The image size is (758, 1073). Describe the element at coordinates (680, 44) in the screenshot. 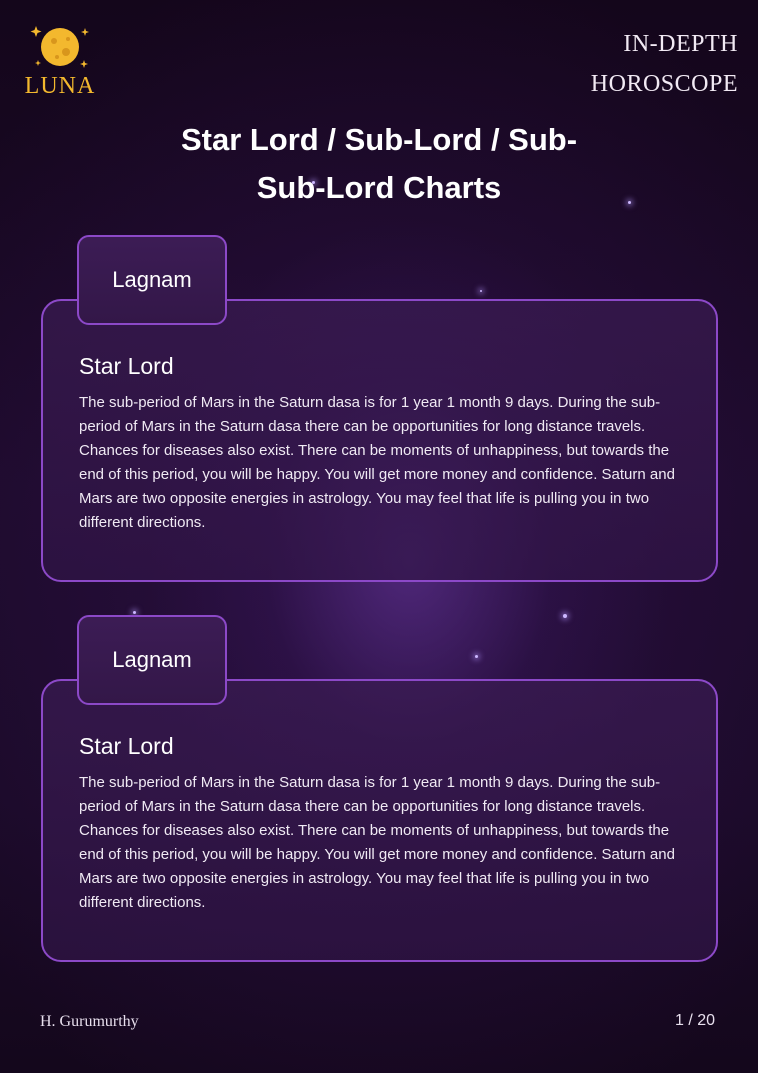

I see `header-line-1: IN-DEPTH` at that location.